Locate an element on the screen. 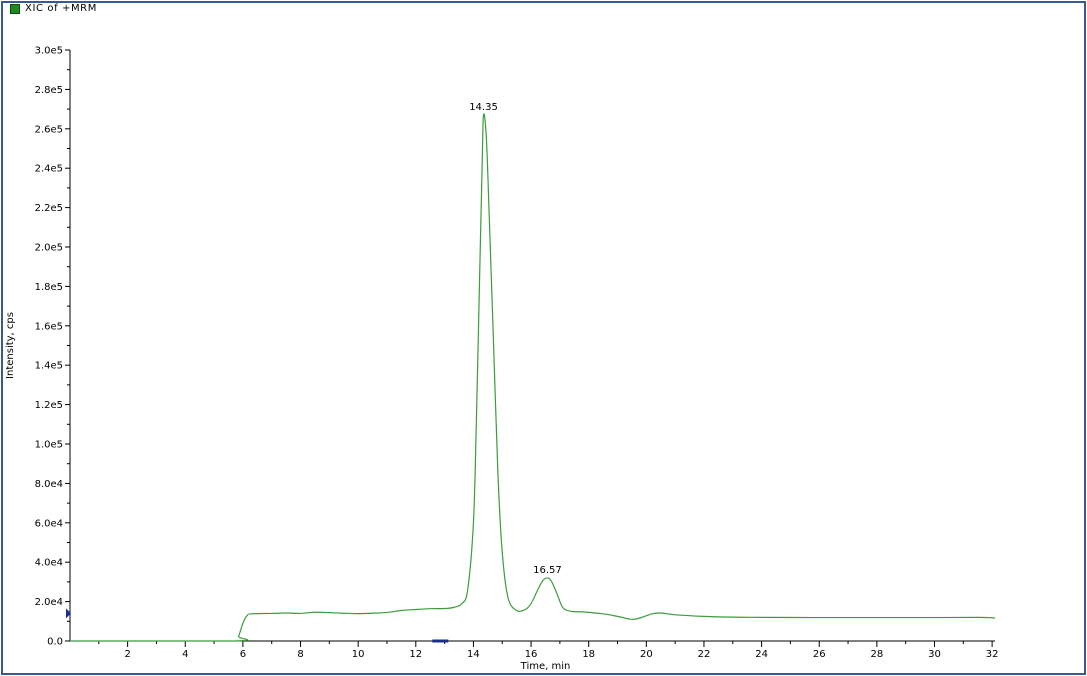  y-axis-label: Intensity, cps is located at coordinates (10, 345).